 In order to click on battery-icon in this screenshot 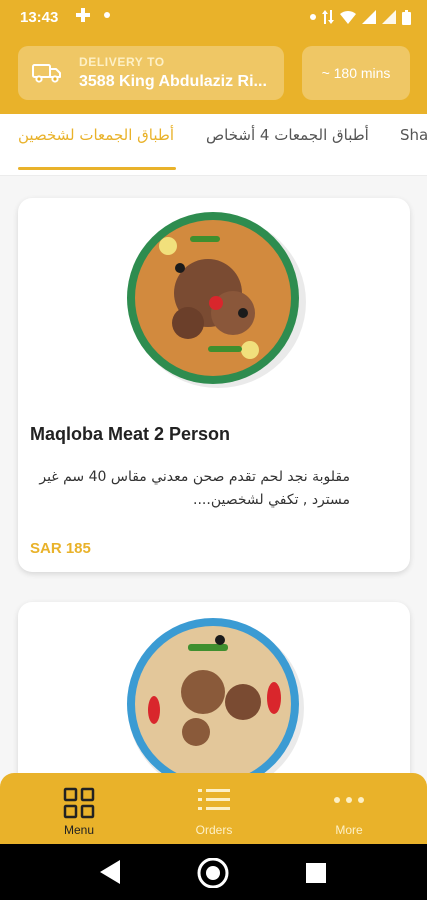, I will do `click(406, 17)`.